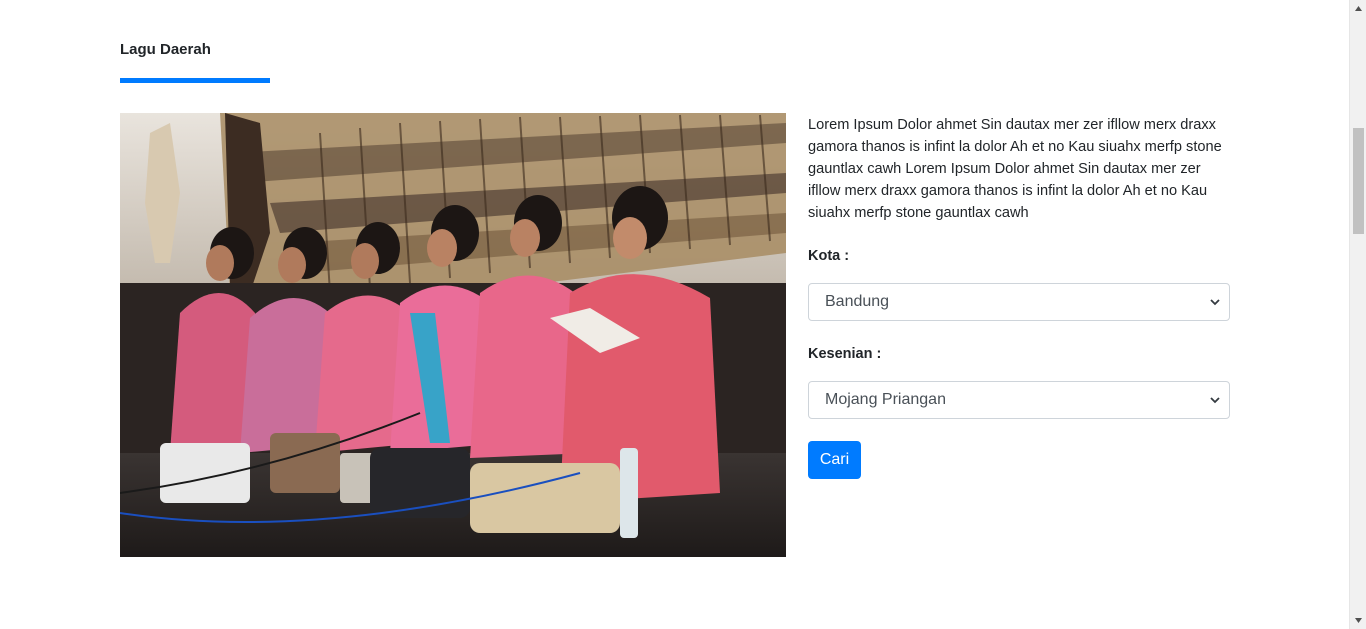 Image resolution: width=1366 pixels, height=629 pixels. I want to click on kota-select: Bandung, so click(1019, 302).